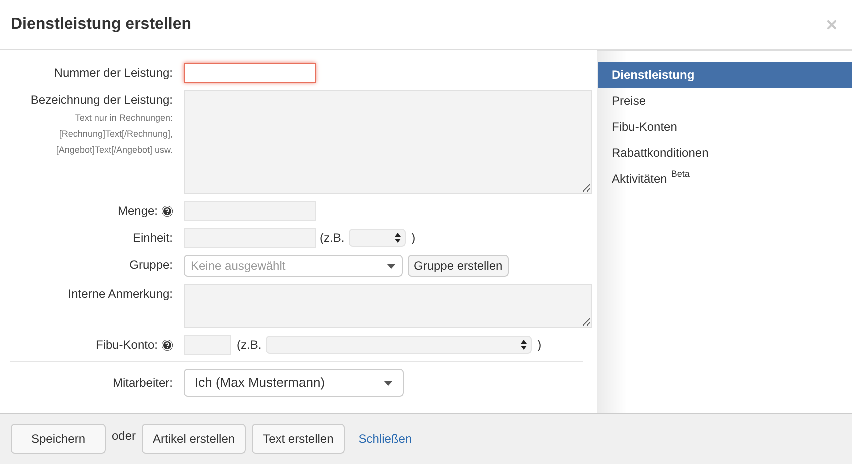 The height and width of the screenshot is (464, 852). Describe the element at coordinates (725, 101) in the screenshot. I see `sidebar-item: Preise` at that location.